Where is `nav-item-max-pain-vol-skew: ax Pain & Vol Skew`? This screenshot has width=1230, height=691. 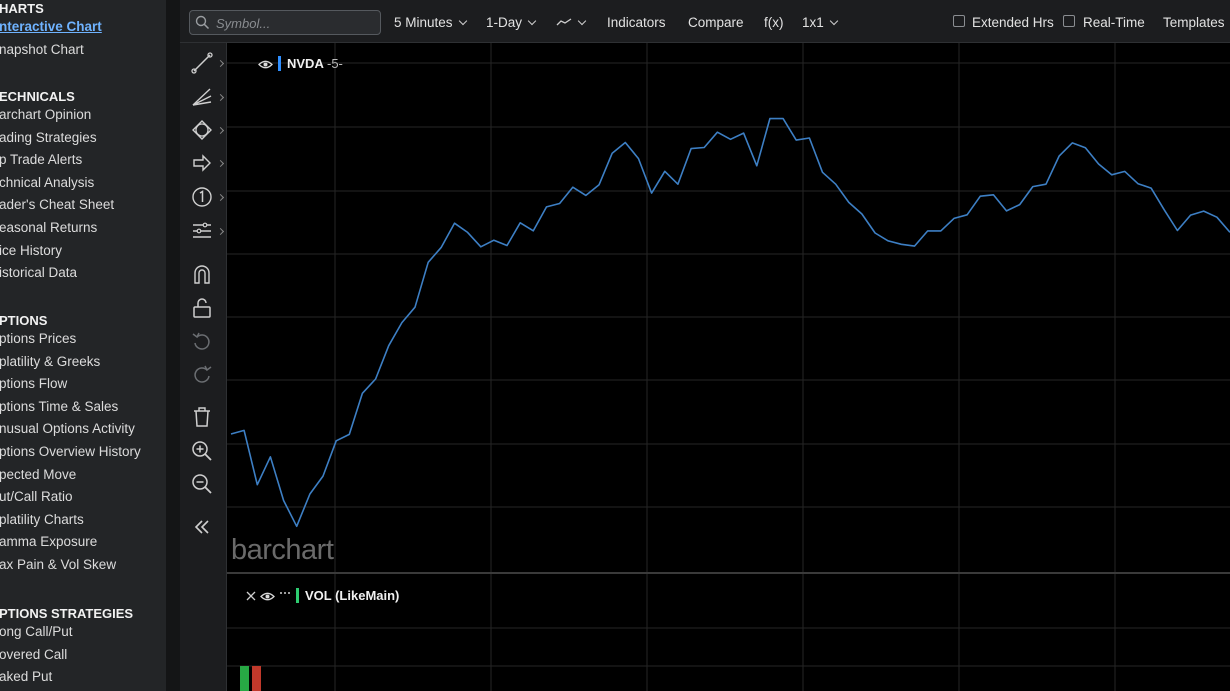
nav-item-max-pain-vol-skew: ax Pain & Vol Skew is located at coordinates (58, 564).